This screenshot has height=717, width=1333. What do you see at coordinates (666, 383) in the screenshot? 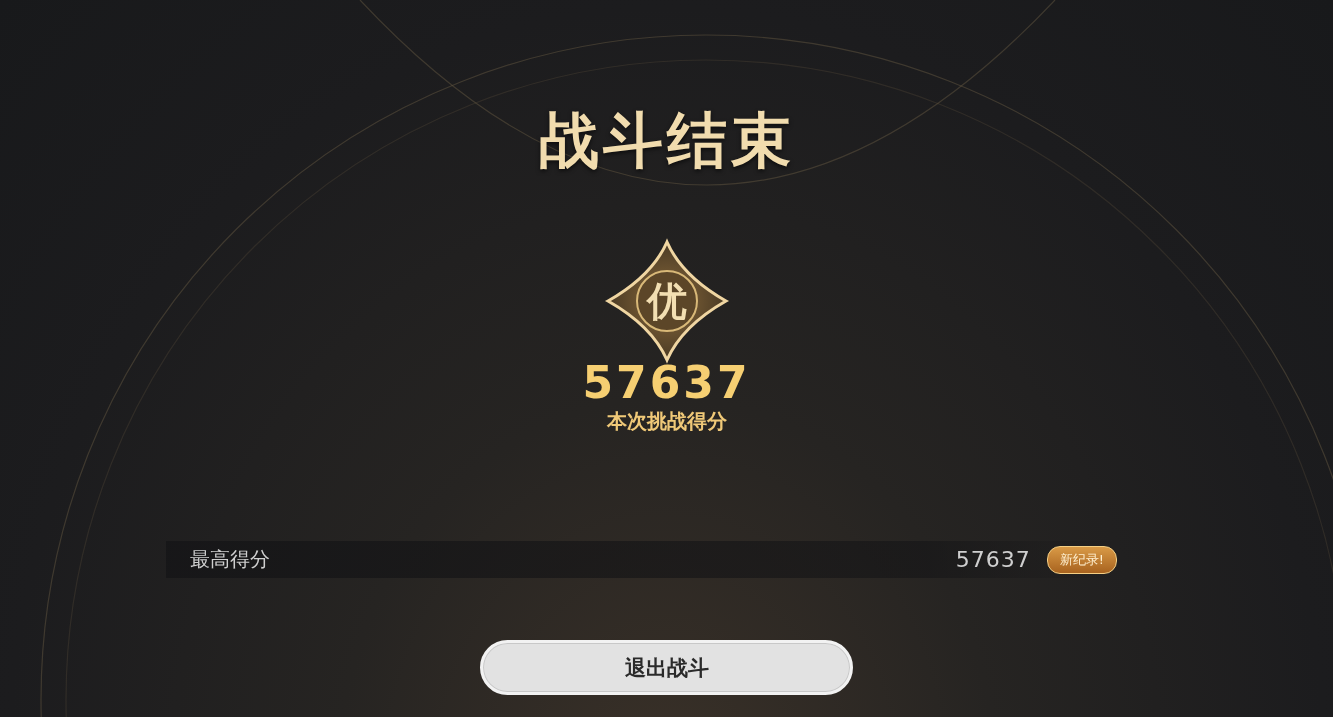
I see `score-value: 57637` at bounding box center [666, 383].